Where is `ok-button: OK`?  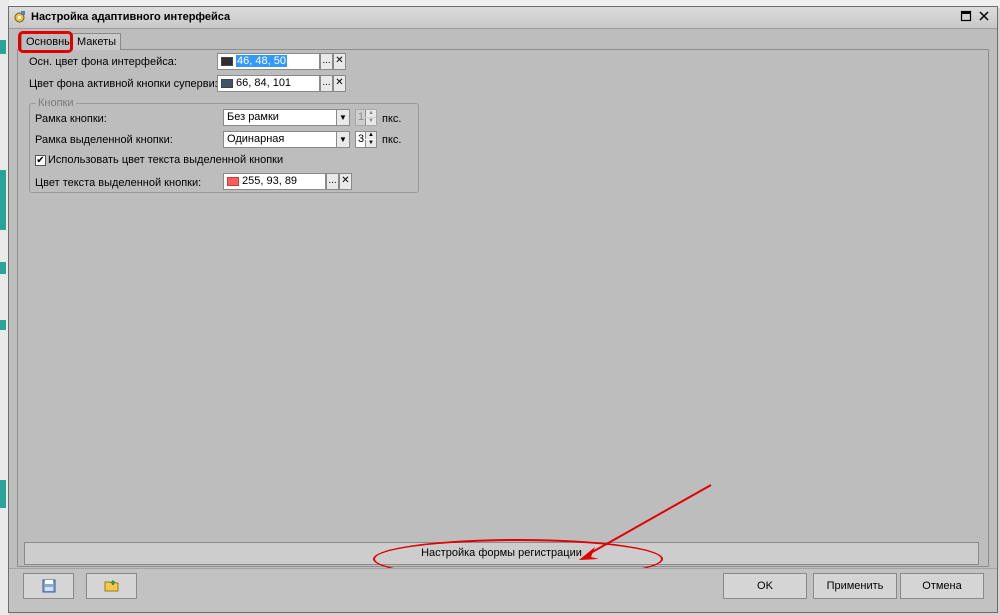
ok-button: OK is located at coordinates (765, 586).